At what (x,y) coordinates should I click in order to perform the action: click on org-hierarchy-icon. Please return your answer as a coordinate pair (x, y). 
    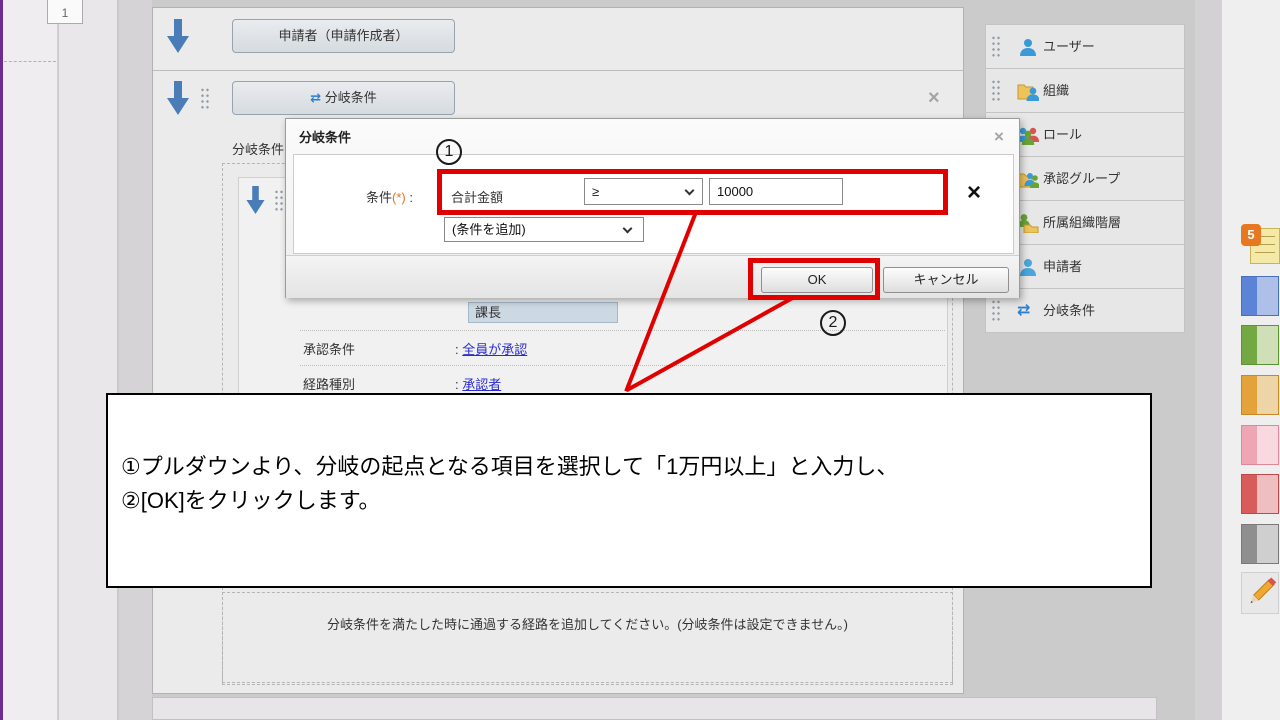
    Looking at the image, I should click on (1028, 223).